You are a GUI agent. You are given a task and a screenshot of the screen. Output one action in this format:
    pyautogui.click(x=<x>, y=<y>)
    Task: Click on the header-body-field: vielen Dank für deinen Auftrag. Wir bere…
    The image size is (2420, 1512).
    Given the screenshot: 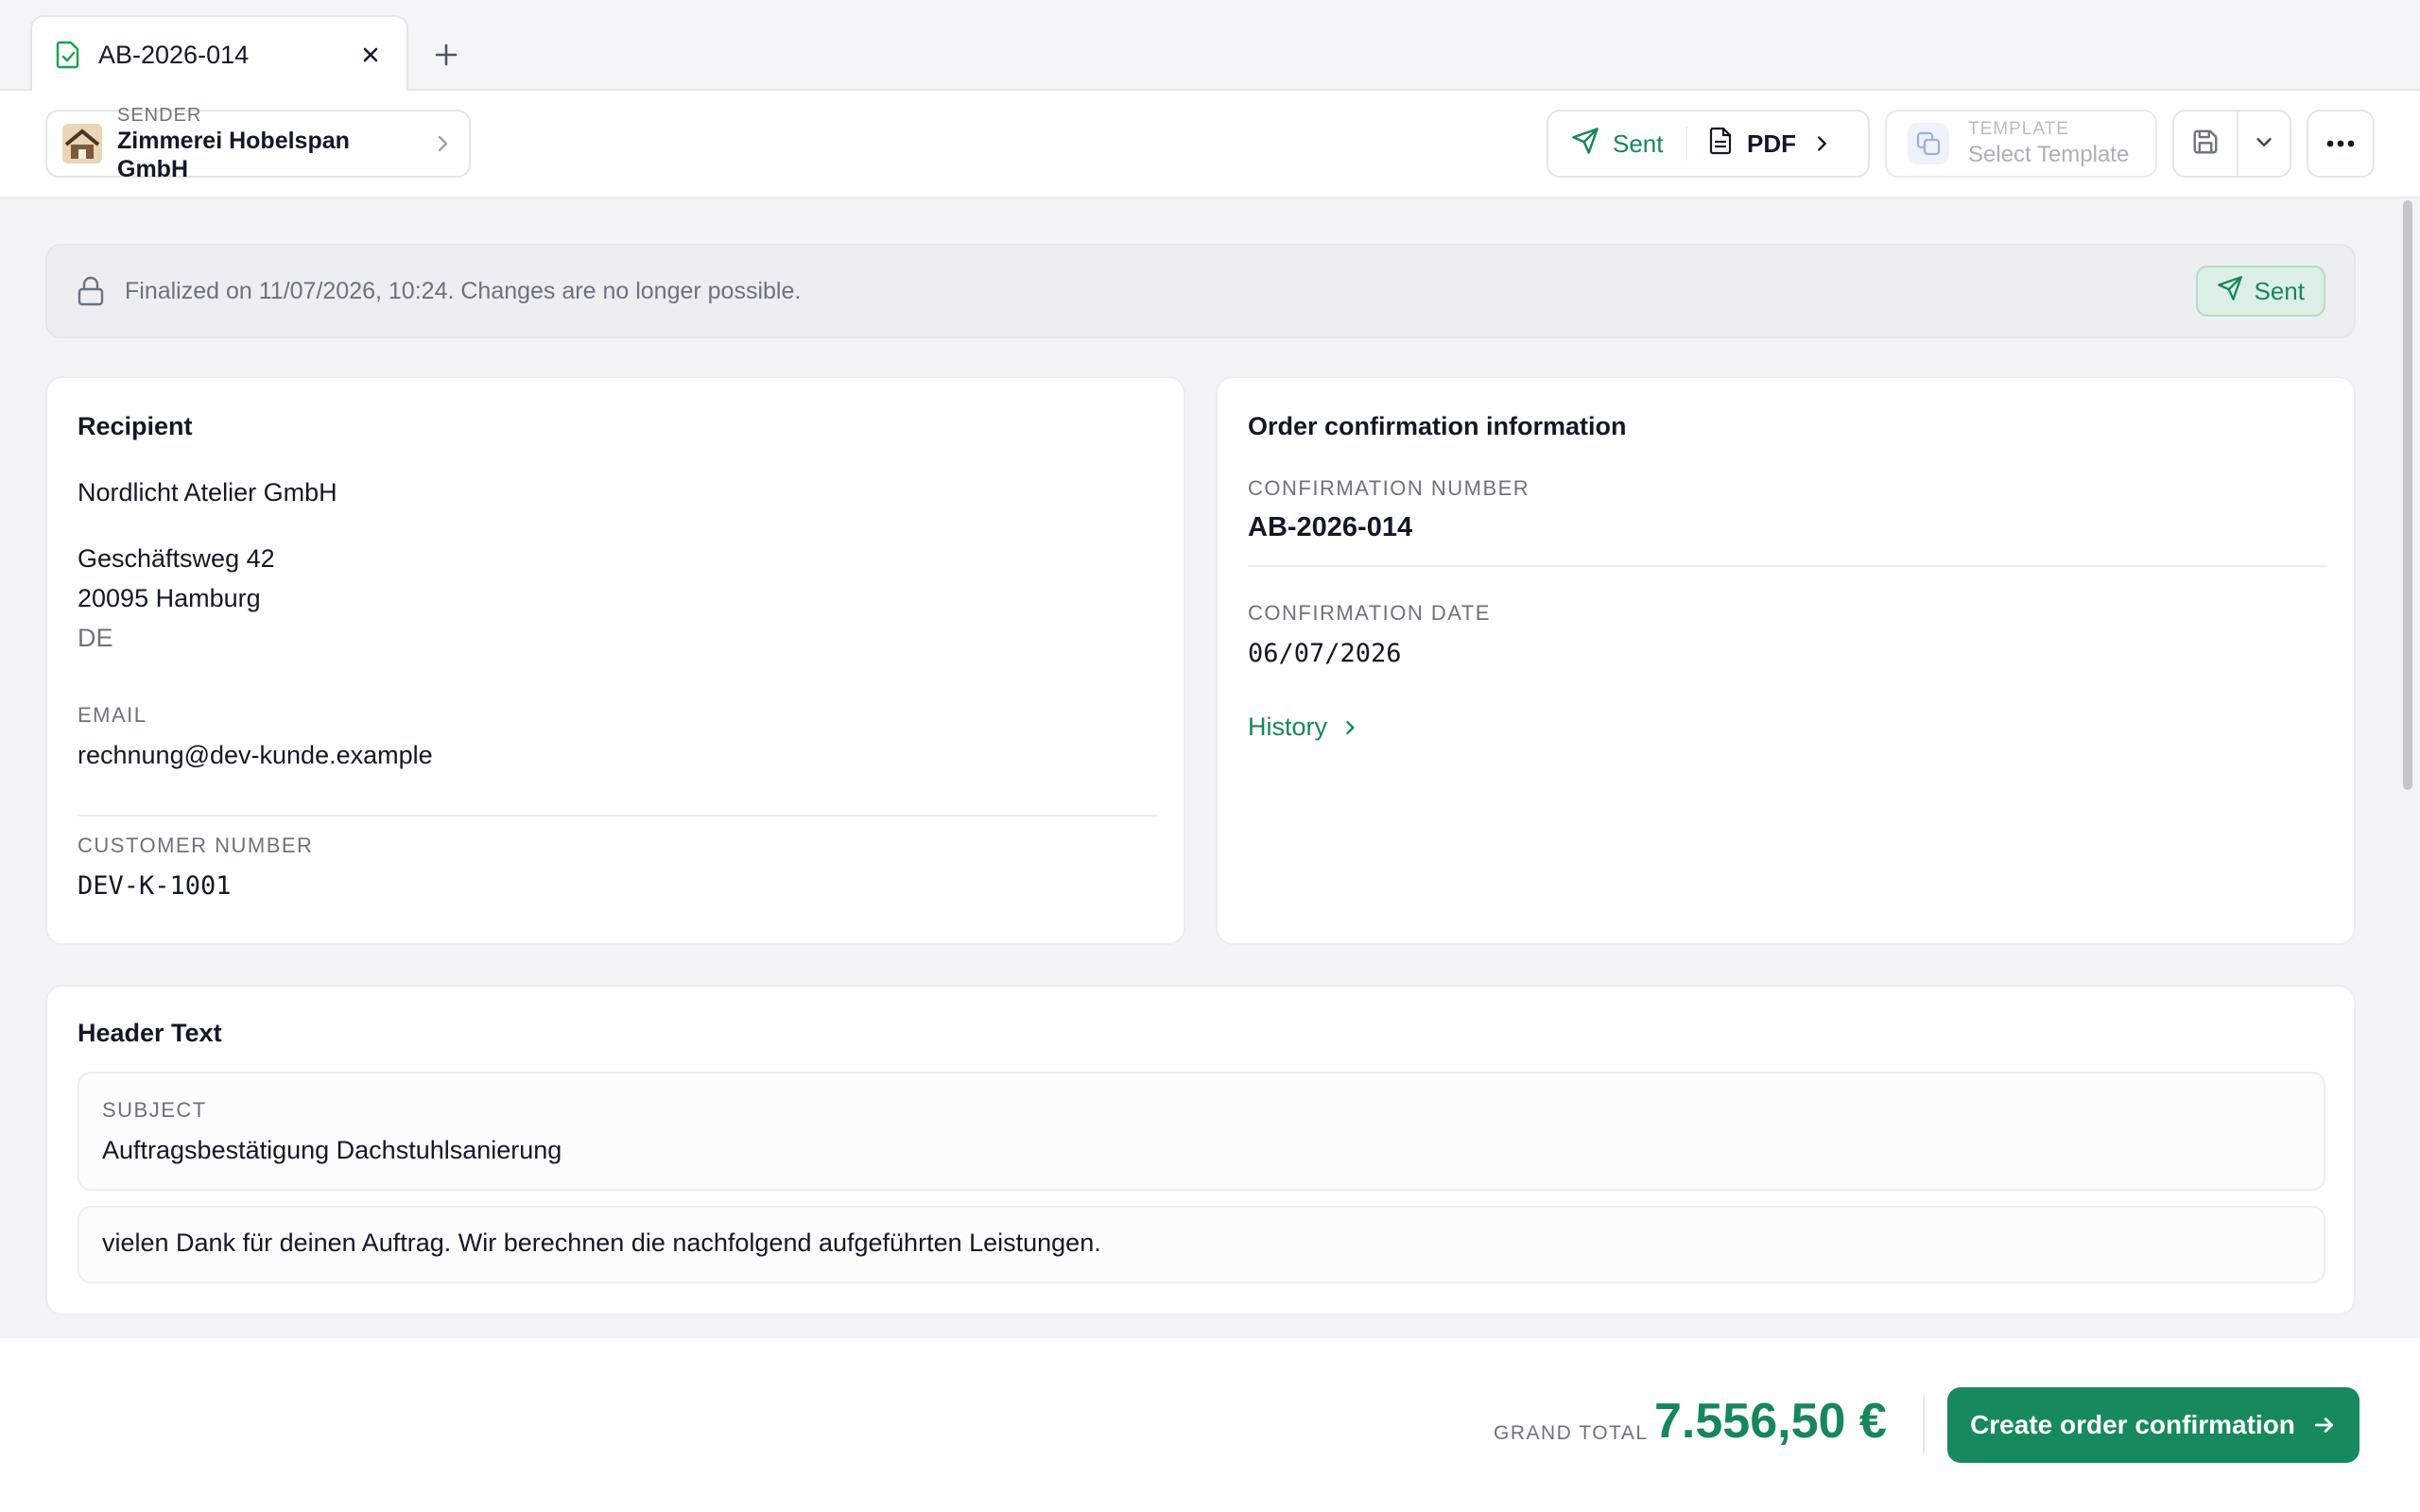 What is the action you would take?
    pyautogui.click(x=1201, y=1244)
    